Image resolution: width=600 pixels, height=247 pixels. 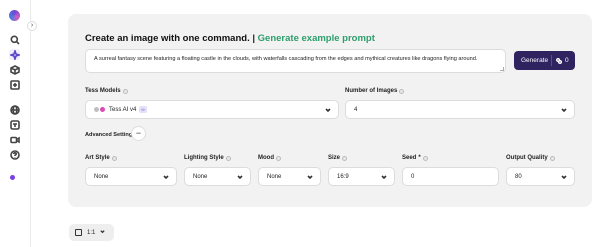 I want to click on generate-example-link: Generate example prompt, so click(x=316, y=38).